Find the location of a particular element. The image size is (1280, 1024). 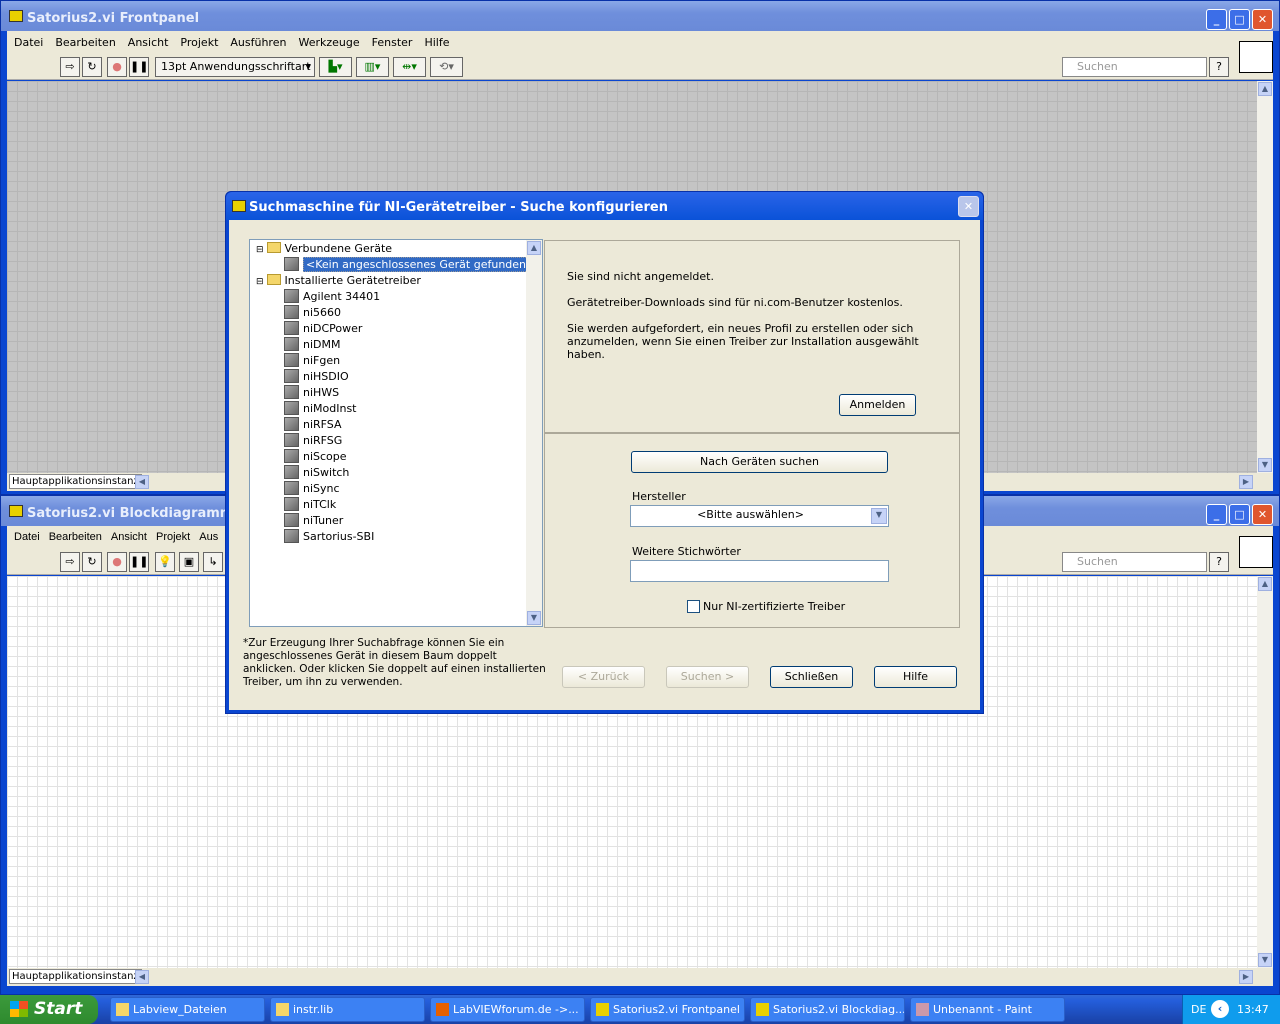

taskbar-item: Labview_Dateien is located at coordinates (187, 1009).